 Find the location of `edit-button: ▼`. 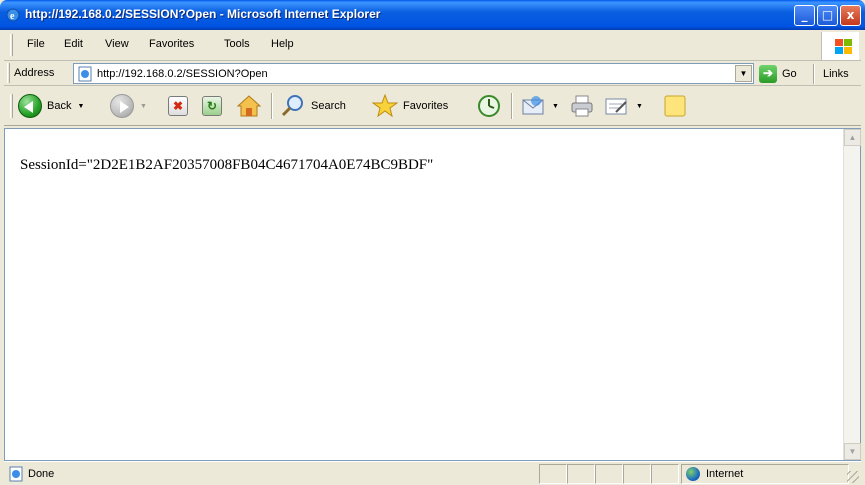

edit-button: ▼ is located at coordinates (623, 106).